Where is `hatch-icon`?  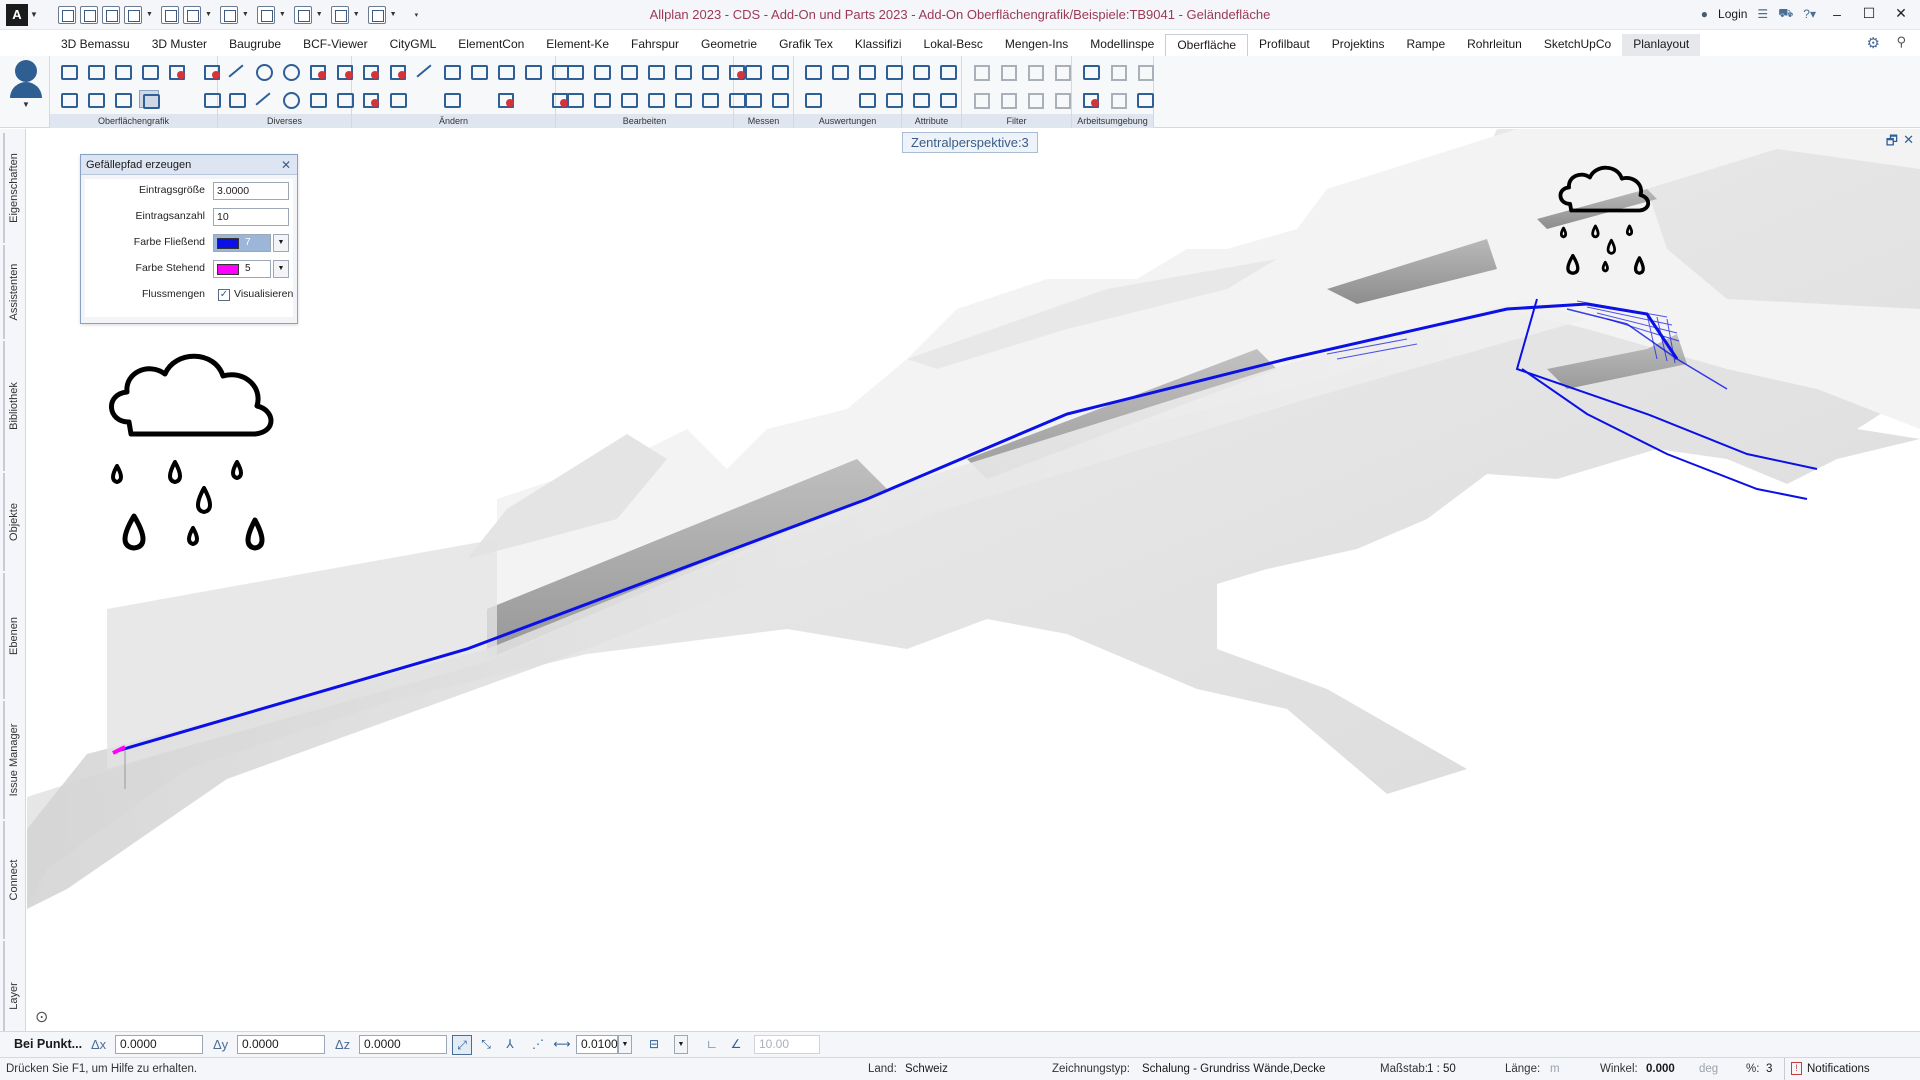 hatch-icon is located at coordinates (317, 99).